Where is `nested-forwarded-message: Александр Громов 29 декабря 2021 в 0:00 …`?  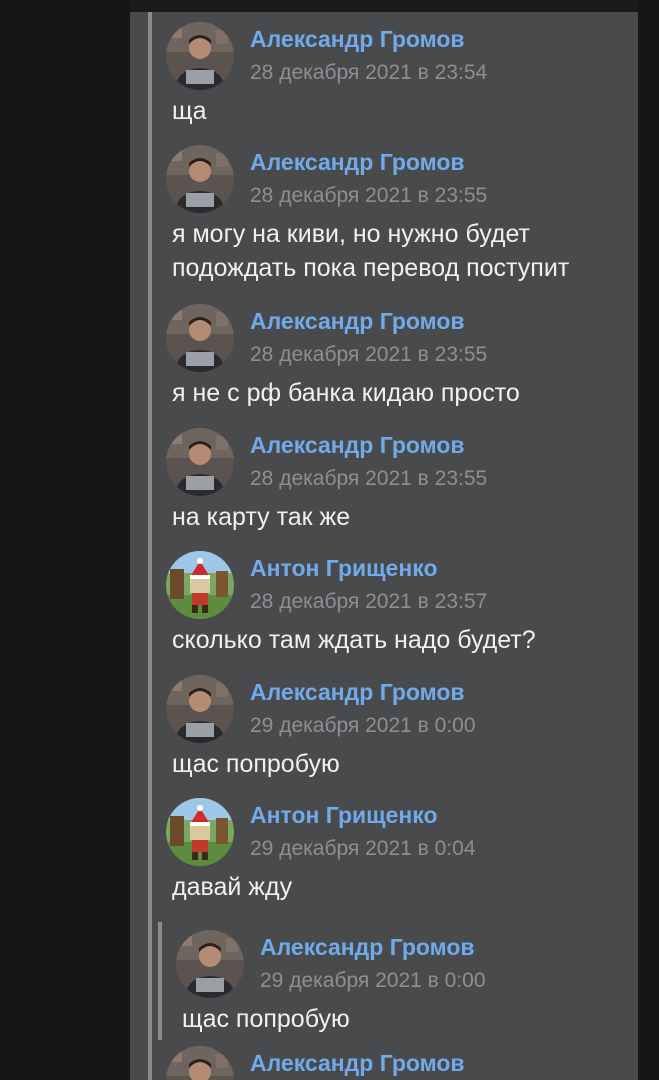 nested-forwarded-message: Александр Громов 29 декабря 2021 в 0:00 … is located at coordinates (407, 983).